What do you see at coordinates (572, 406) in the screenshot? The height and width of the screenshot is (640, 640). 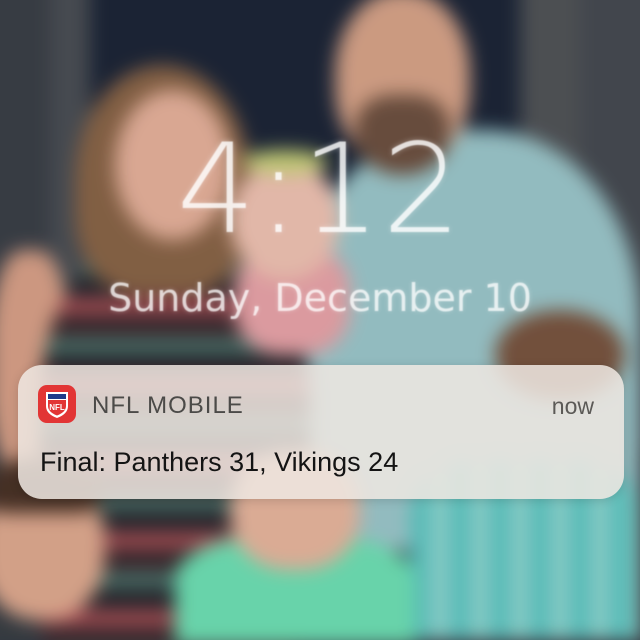 I see `notification-timestamp: now` at bounding box center [572, 406].